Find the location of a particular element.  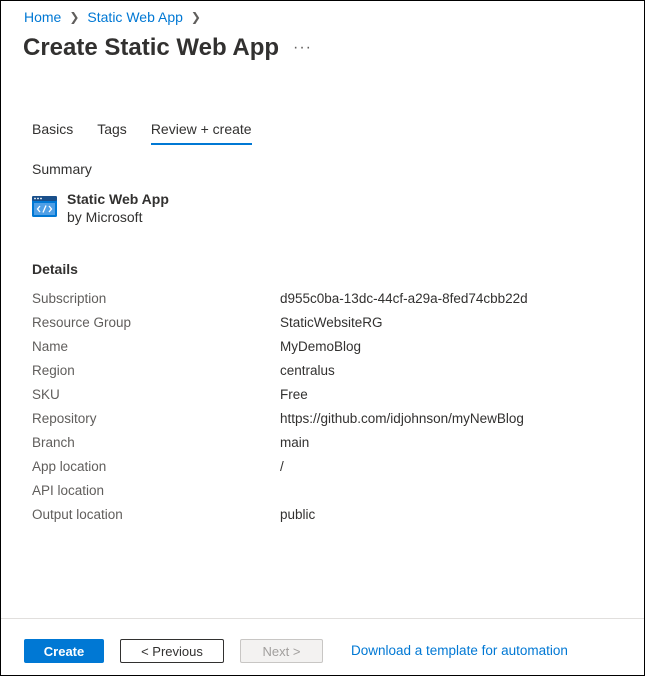

detail-value: MyDemoBlog is located at coordinates (321, 346).